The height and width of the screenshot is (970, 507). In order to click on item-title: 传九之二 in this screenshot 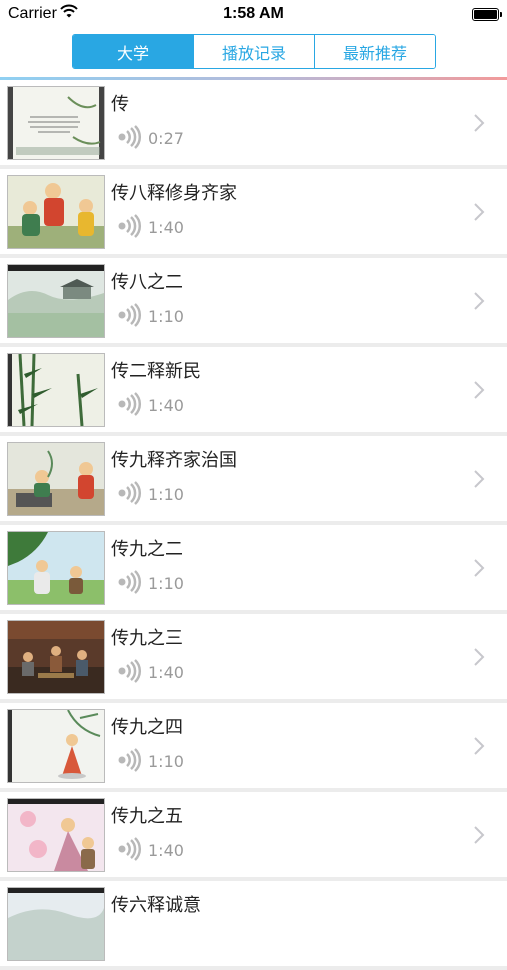, I will do `click(147, 549)`.